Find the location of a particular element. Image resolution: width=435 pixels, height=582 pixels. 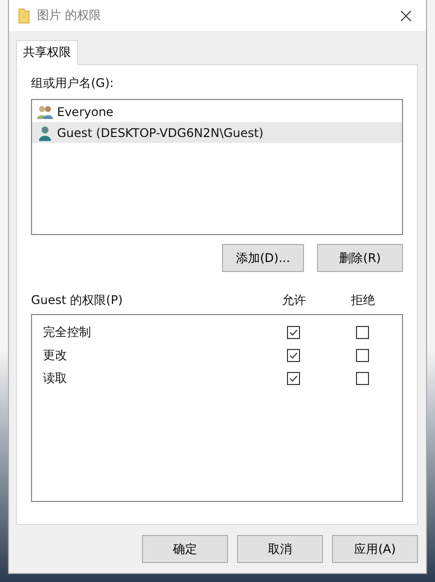

folder-icon is located at coordinates (24, 16).